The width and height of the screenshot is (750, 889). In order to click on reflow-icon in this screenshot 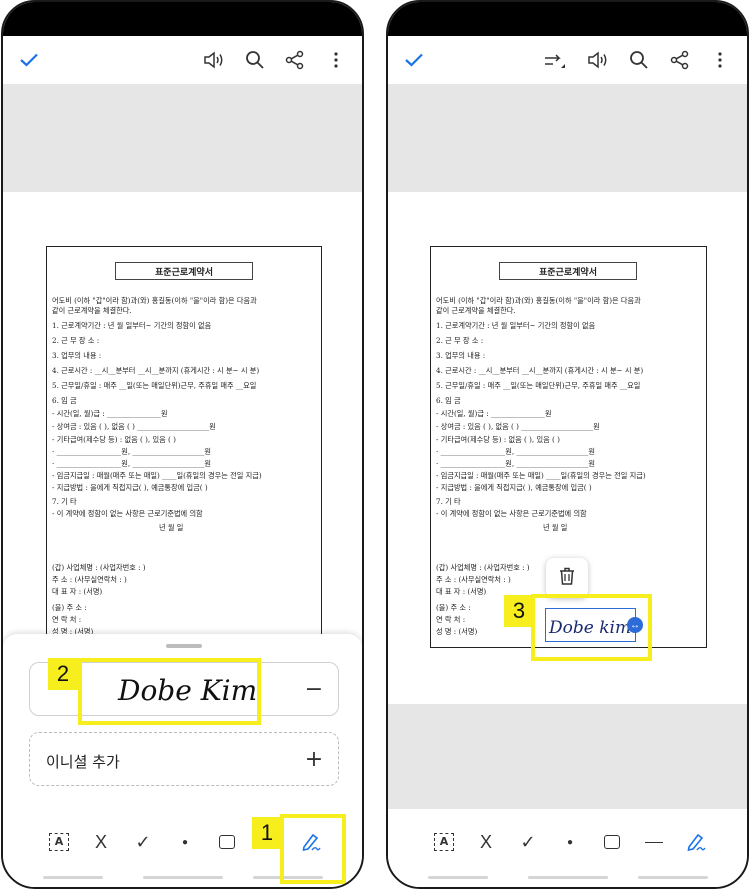, I will do `click(555, 60)`.